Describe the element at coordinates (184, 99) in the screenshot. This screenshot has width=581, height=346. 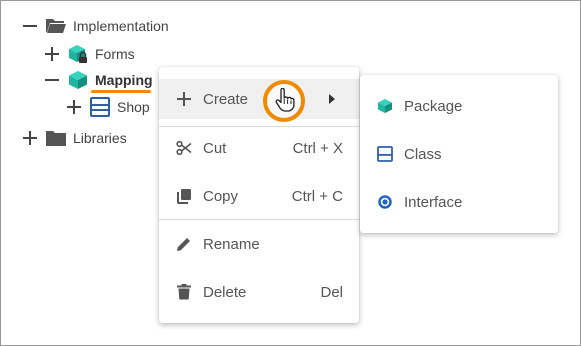
I see `plus-icon` at that location.